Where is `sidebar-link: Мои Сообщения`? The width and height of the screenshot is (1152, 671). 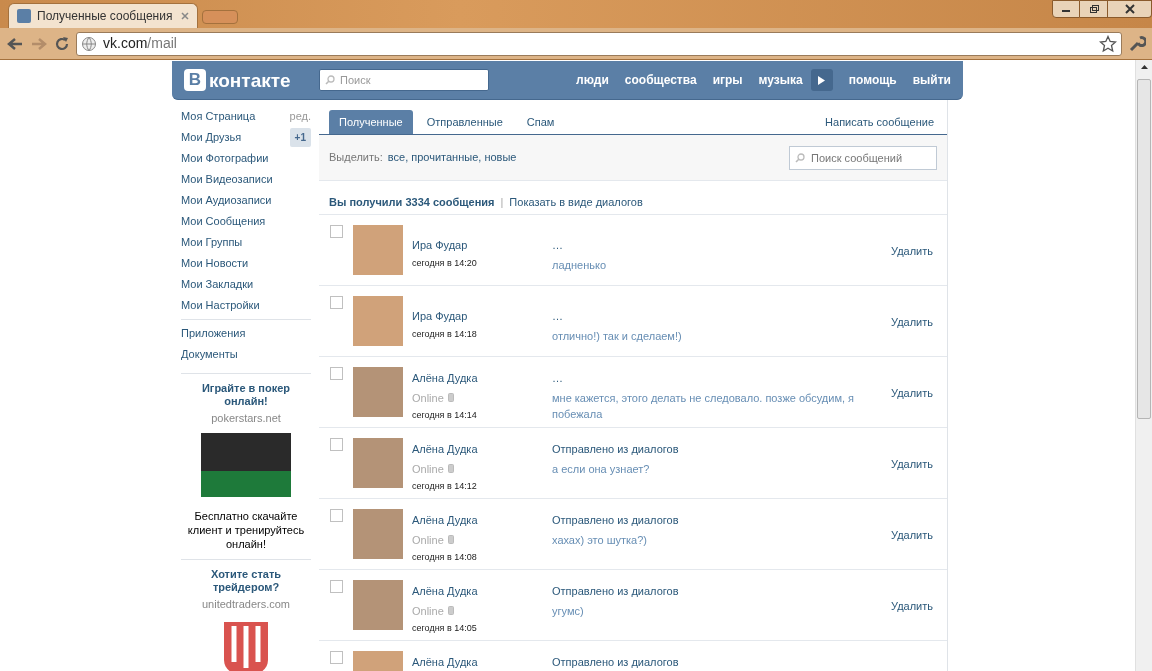
sidebar-link: Мои Сообщения is located at coordinates (223, 221).